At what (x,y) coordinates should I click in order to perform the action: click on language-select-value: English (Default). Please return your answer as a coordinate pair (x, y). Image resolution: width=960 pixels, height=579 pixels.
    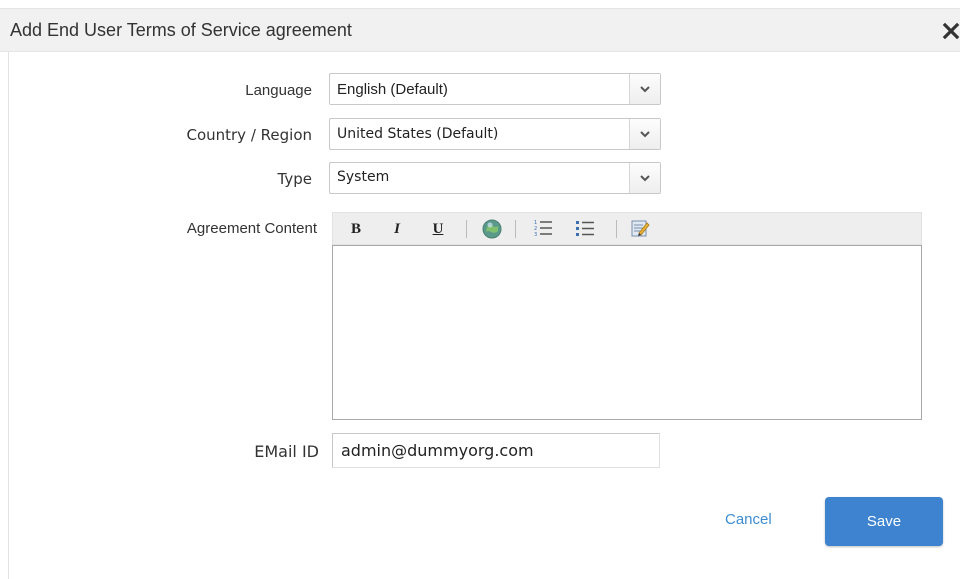
    Looking at the image, I should click on (392, 89).